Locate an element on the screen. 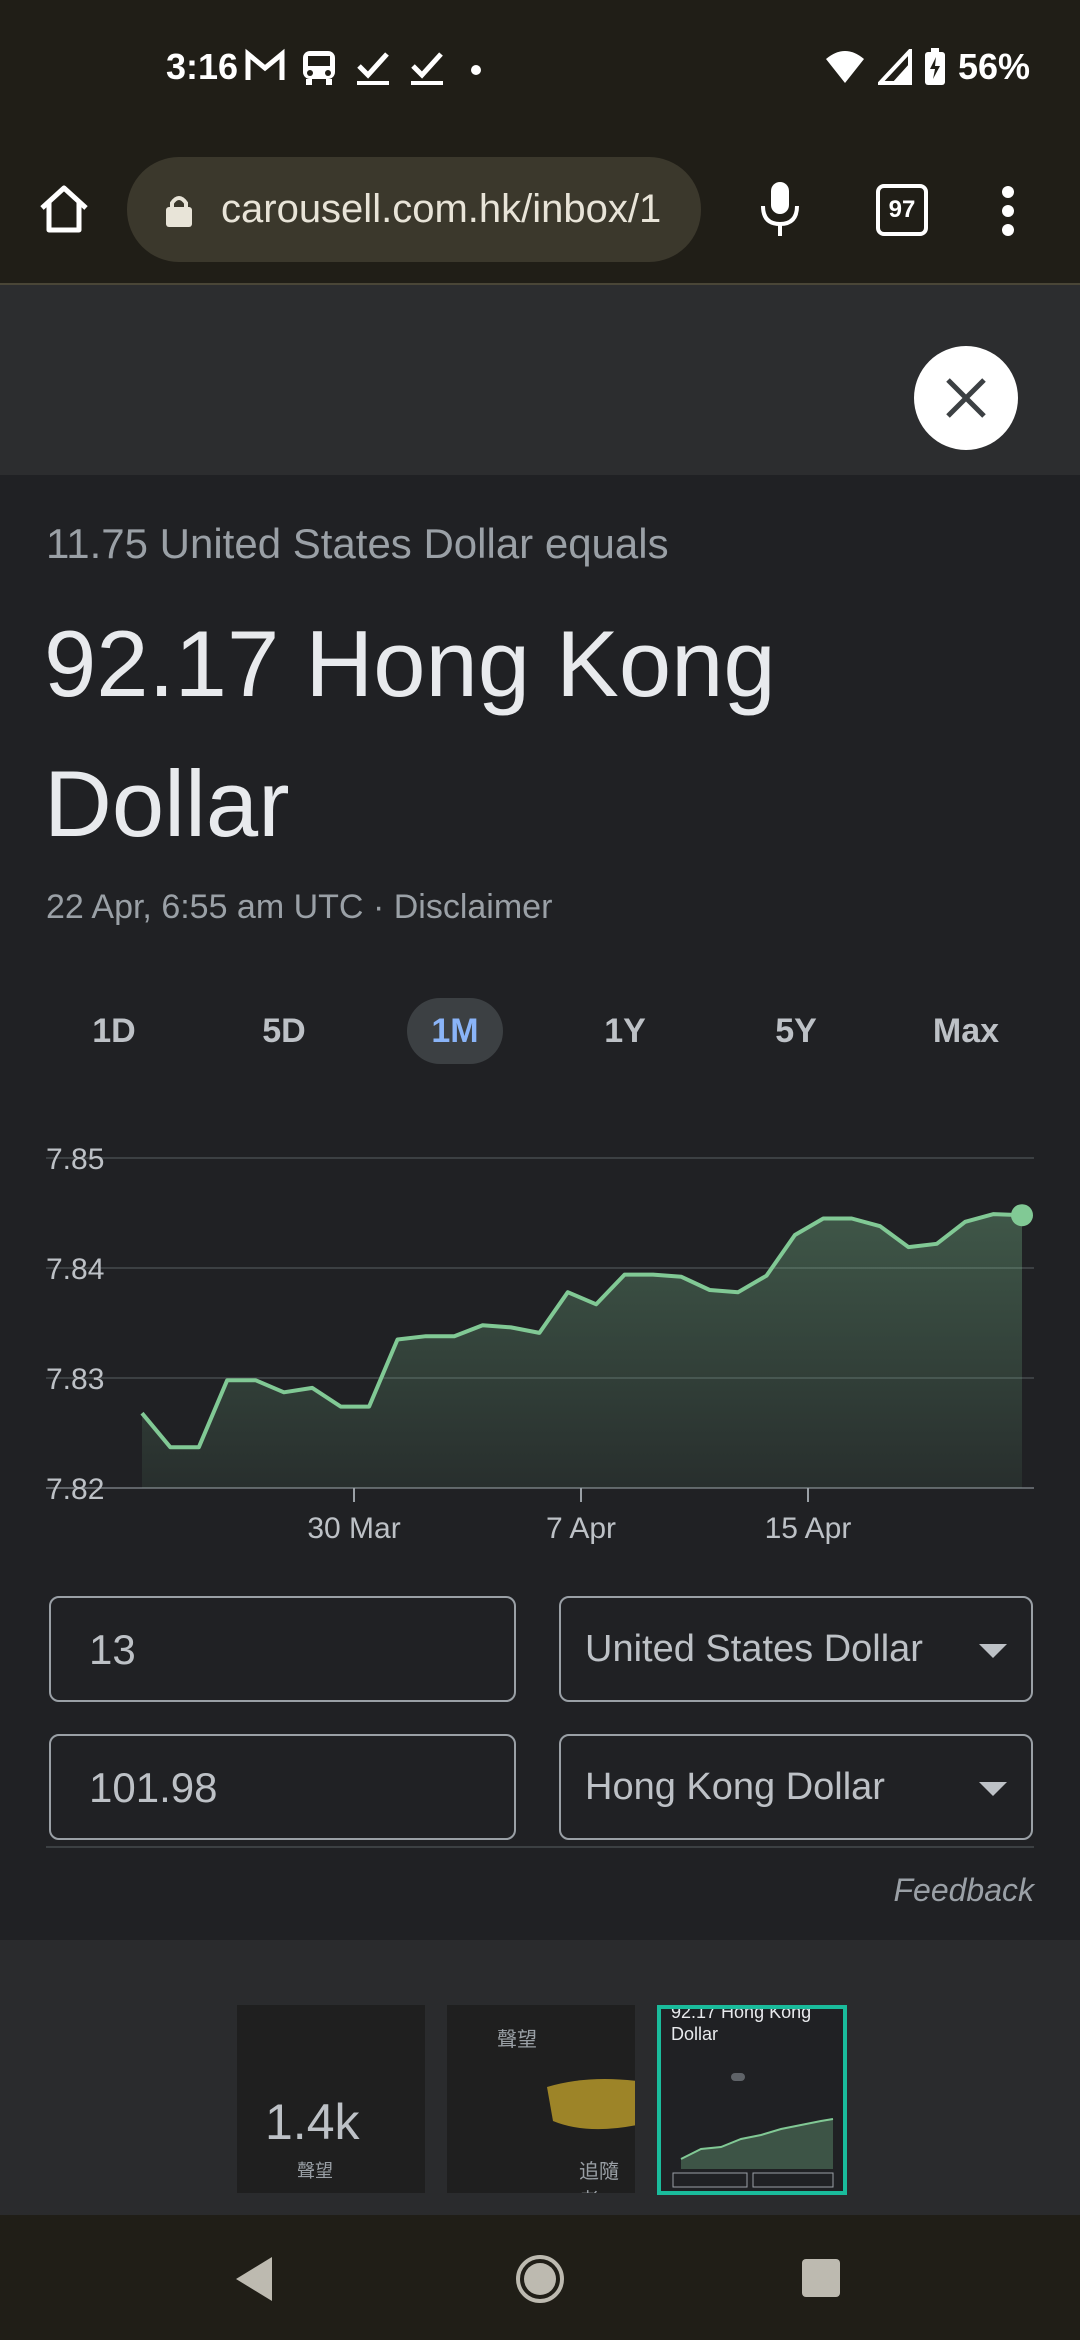 The height and width of the screenshot is (2340, 1080). thumbnail-3-selected: 92.17 Hong Kong Dollar is located at coordinates (752, 2100).